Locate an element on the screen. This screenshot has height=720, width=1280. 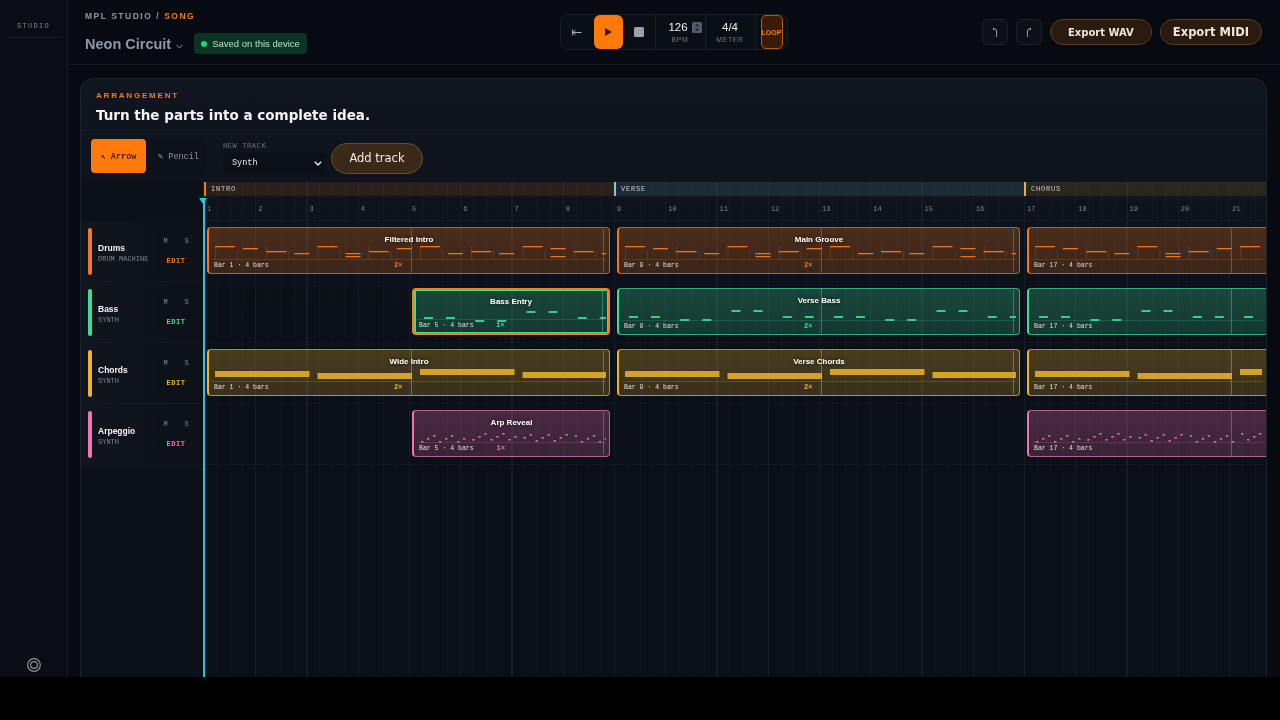
clip-title: Verse Chords is located at coordinates (819, 361).